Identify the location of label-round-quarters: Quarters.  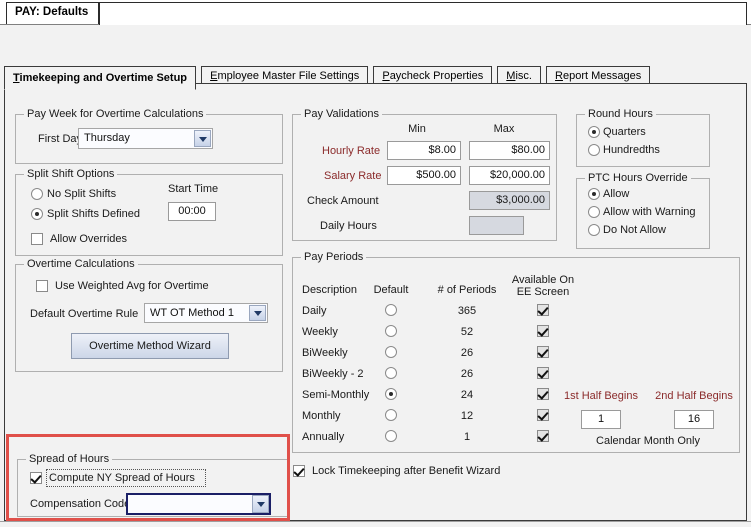
(624, 132).